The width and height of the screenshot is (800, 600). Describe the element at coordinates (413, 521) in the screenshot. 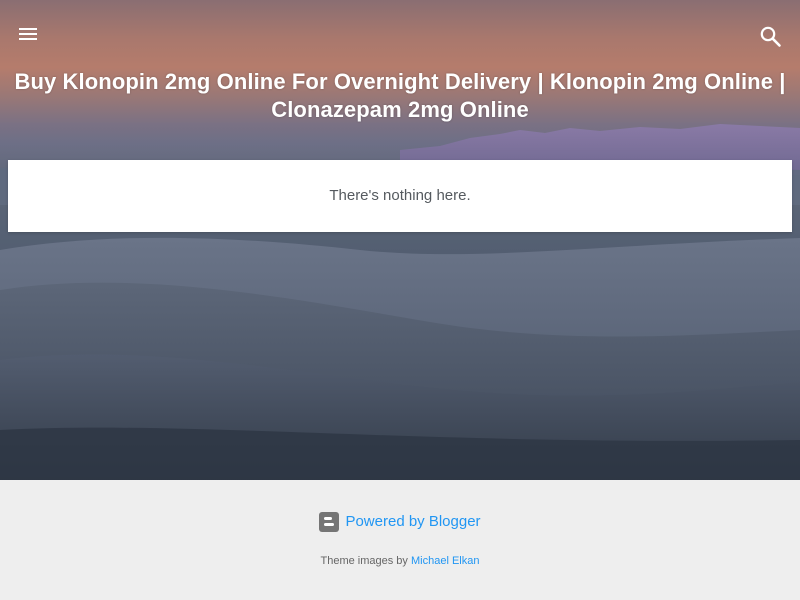

I see `powered-by-label: Powered by Blogger` at that location.